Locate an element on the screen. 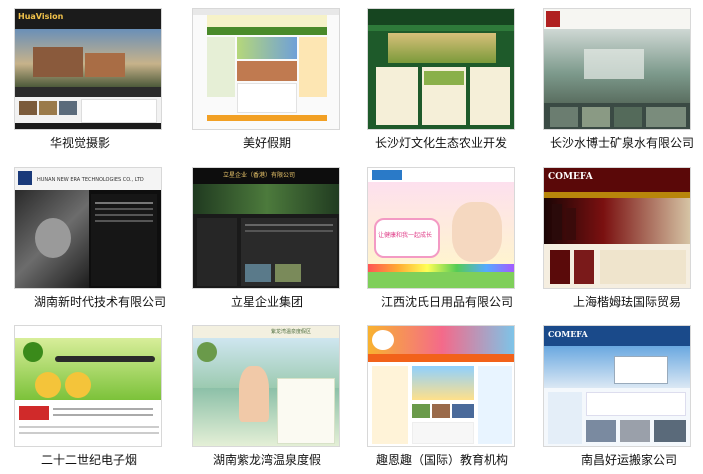  portfolio-item-e-cigarette: 二十二世纪电子烟 is located at coordinates (102, 399).